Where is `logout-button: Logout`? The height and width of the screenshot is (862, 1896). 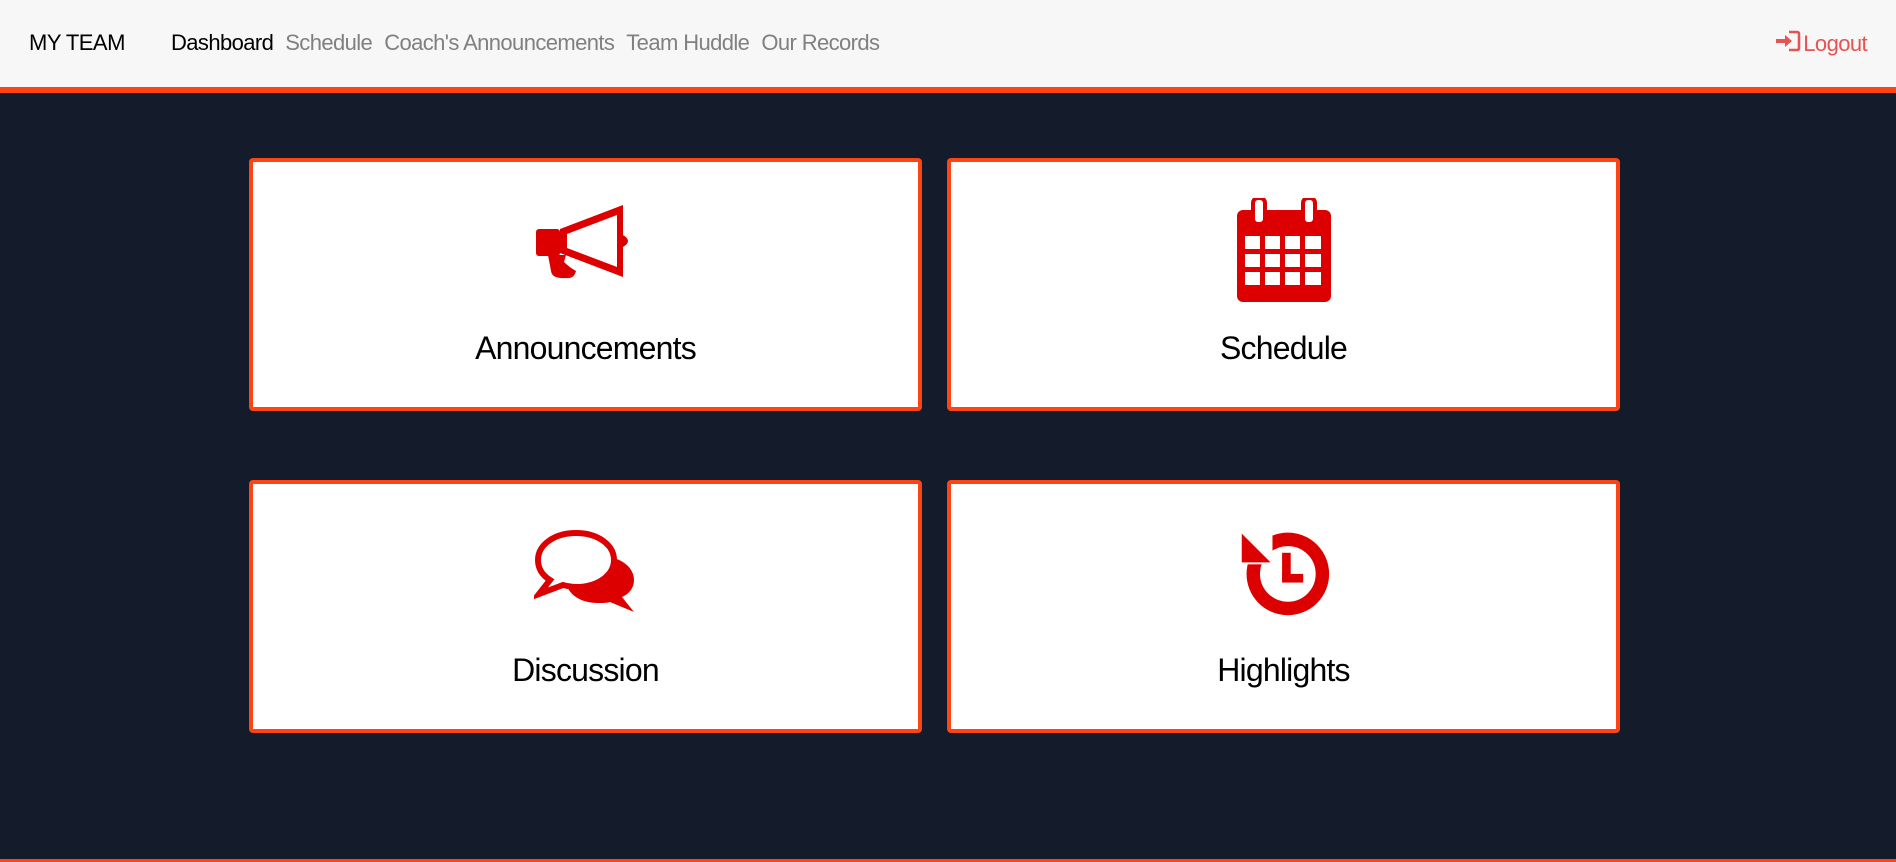
logout-button: Logout is located at coordinates (1821, 44).